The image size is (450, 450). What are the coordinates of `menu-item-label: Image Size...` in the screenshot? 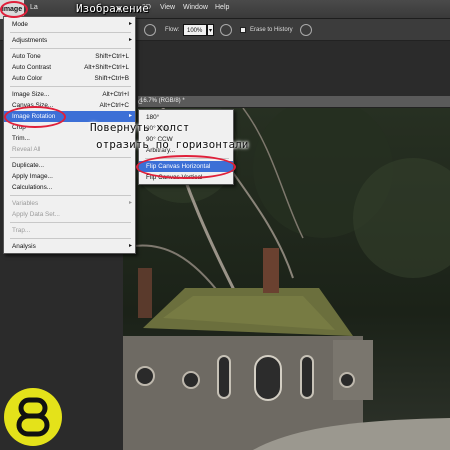 It's located at (31, 94).